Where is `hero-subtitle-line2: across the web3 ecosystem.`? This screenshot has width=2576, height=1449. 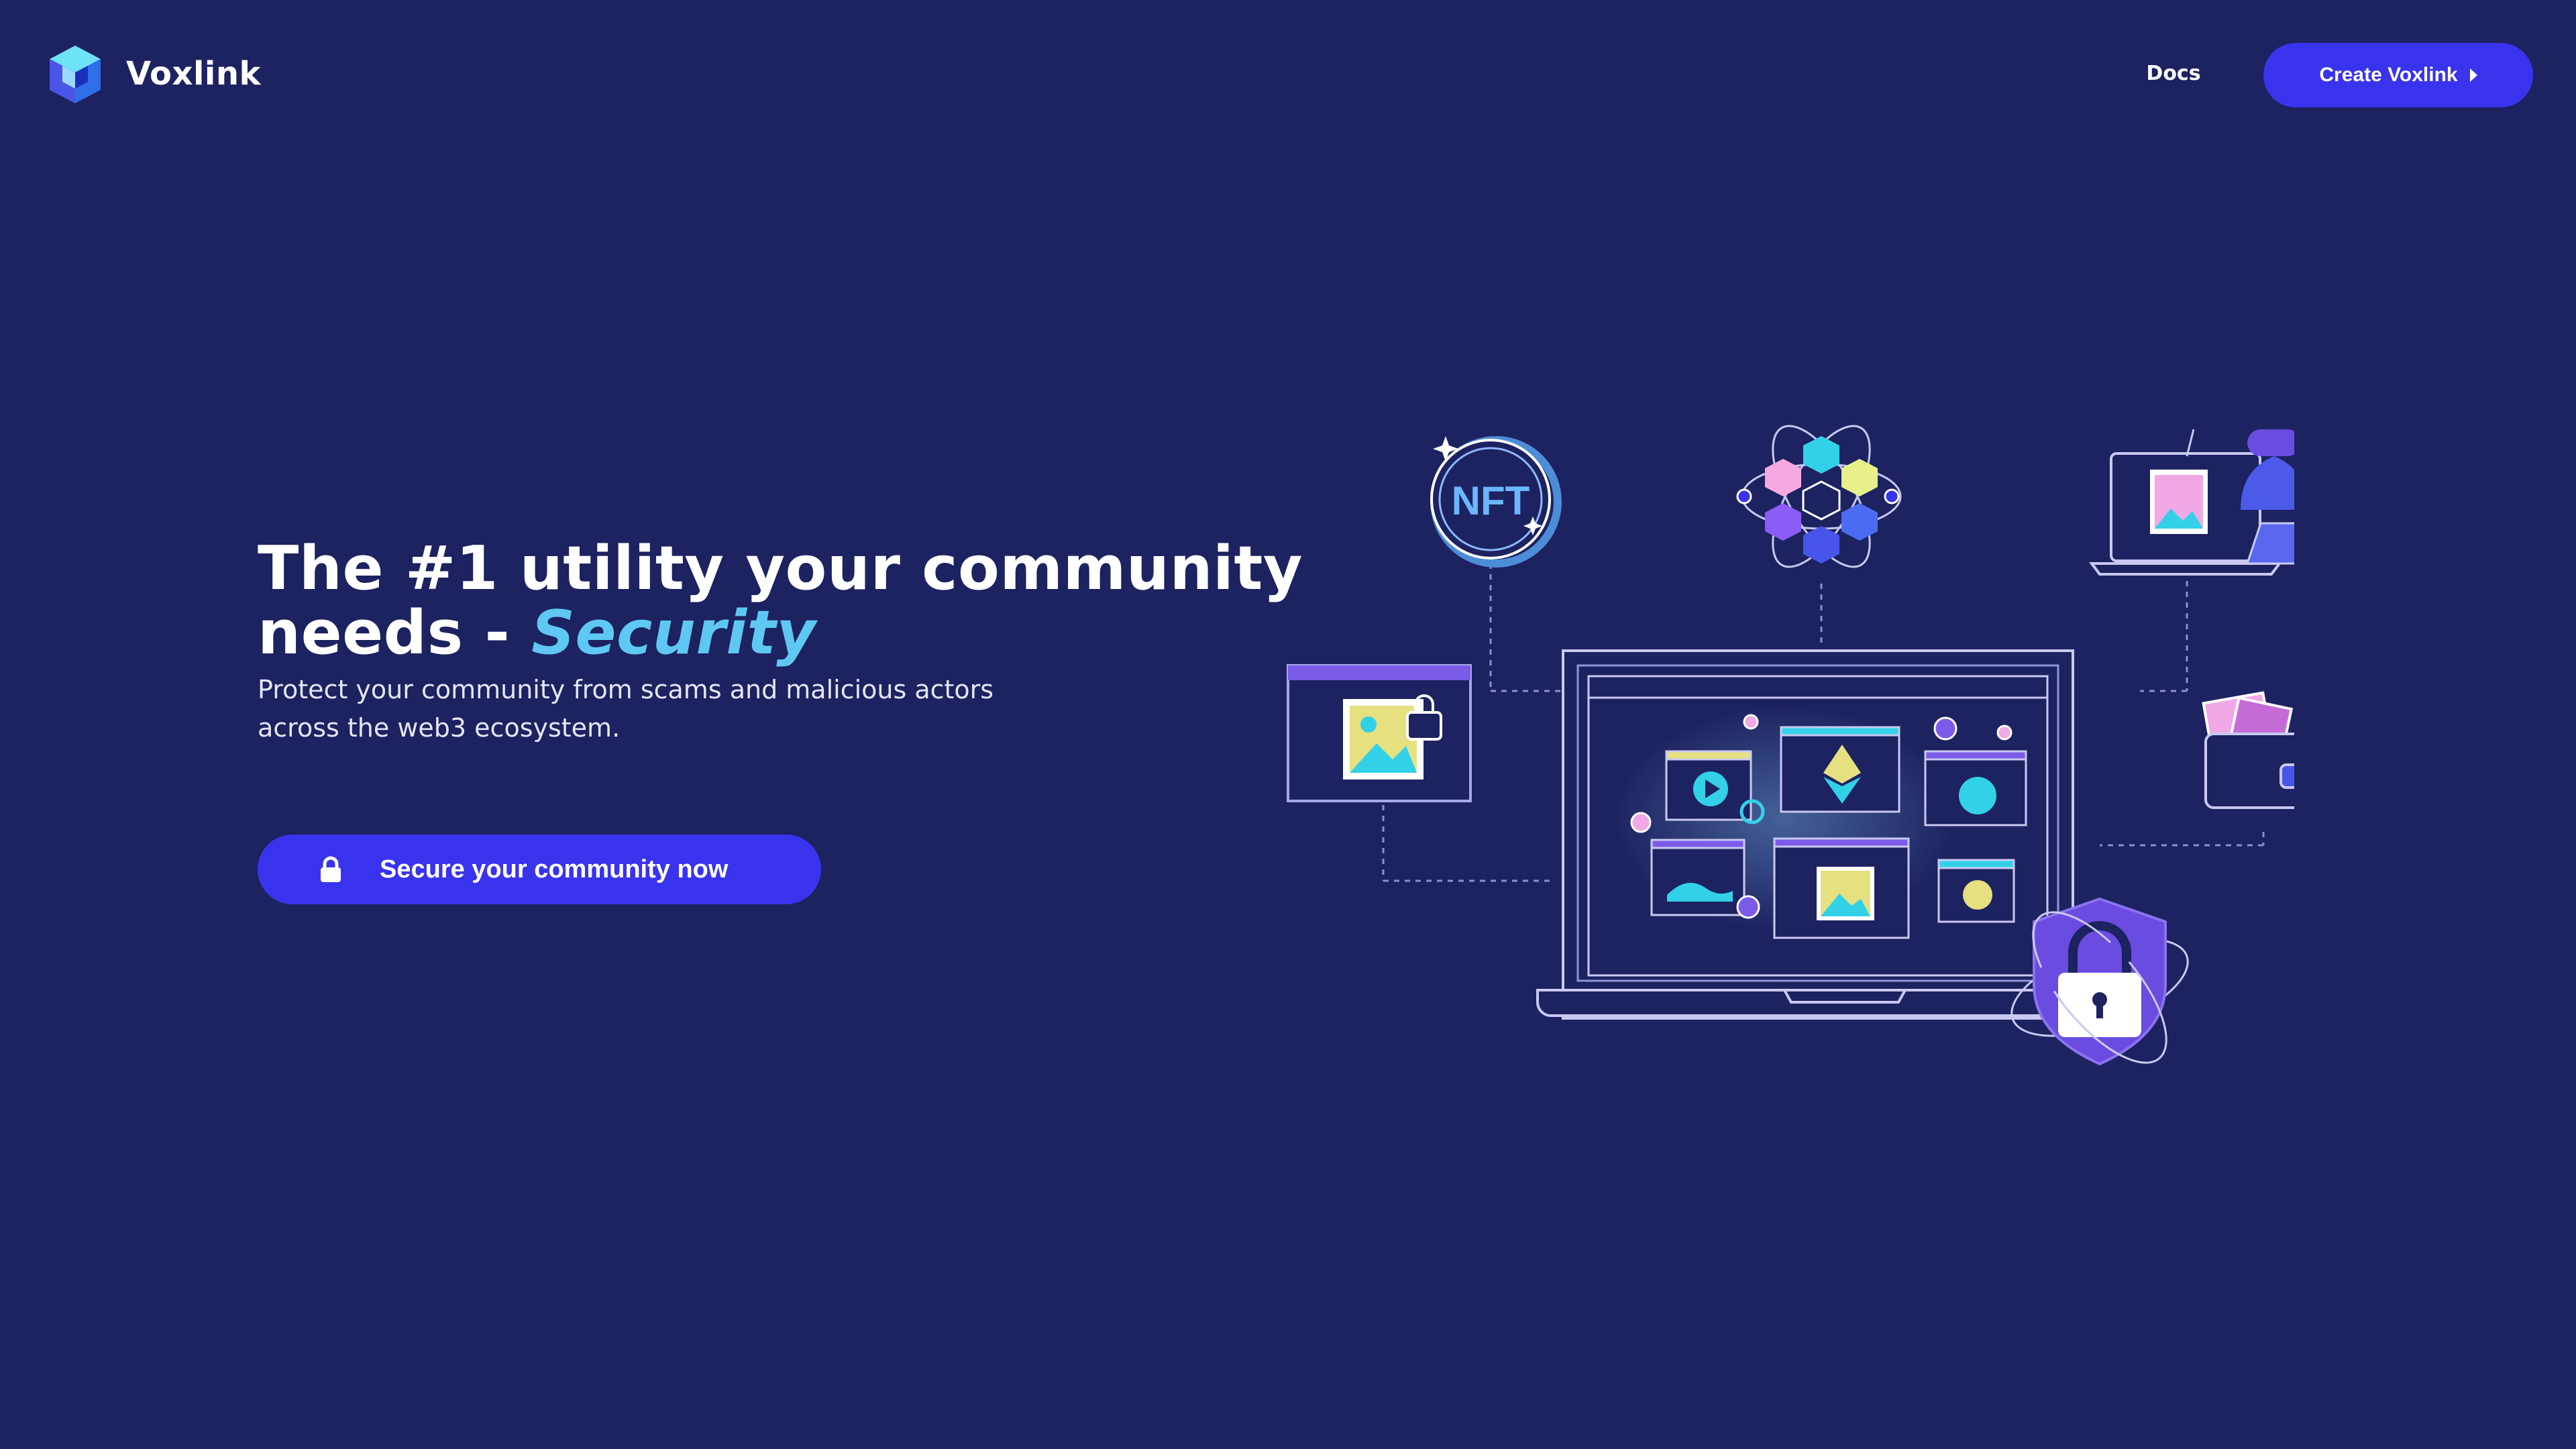 hero-subtitle-line2: across the web3 ecosystem. is located at coordinates (439, 728).